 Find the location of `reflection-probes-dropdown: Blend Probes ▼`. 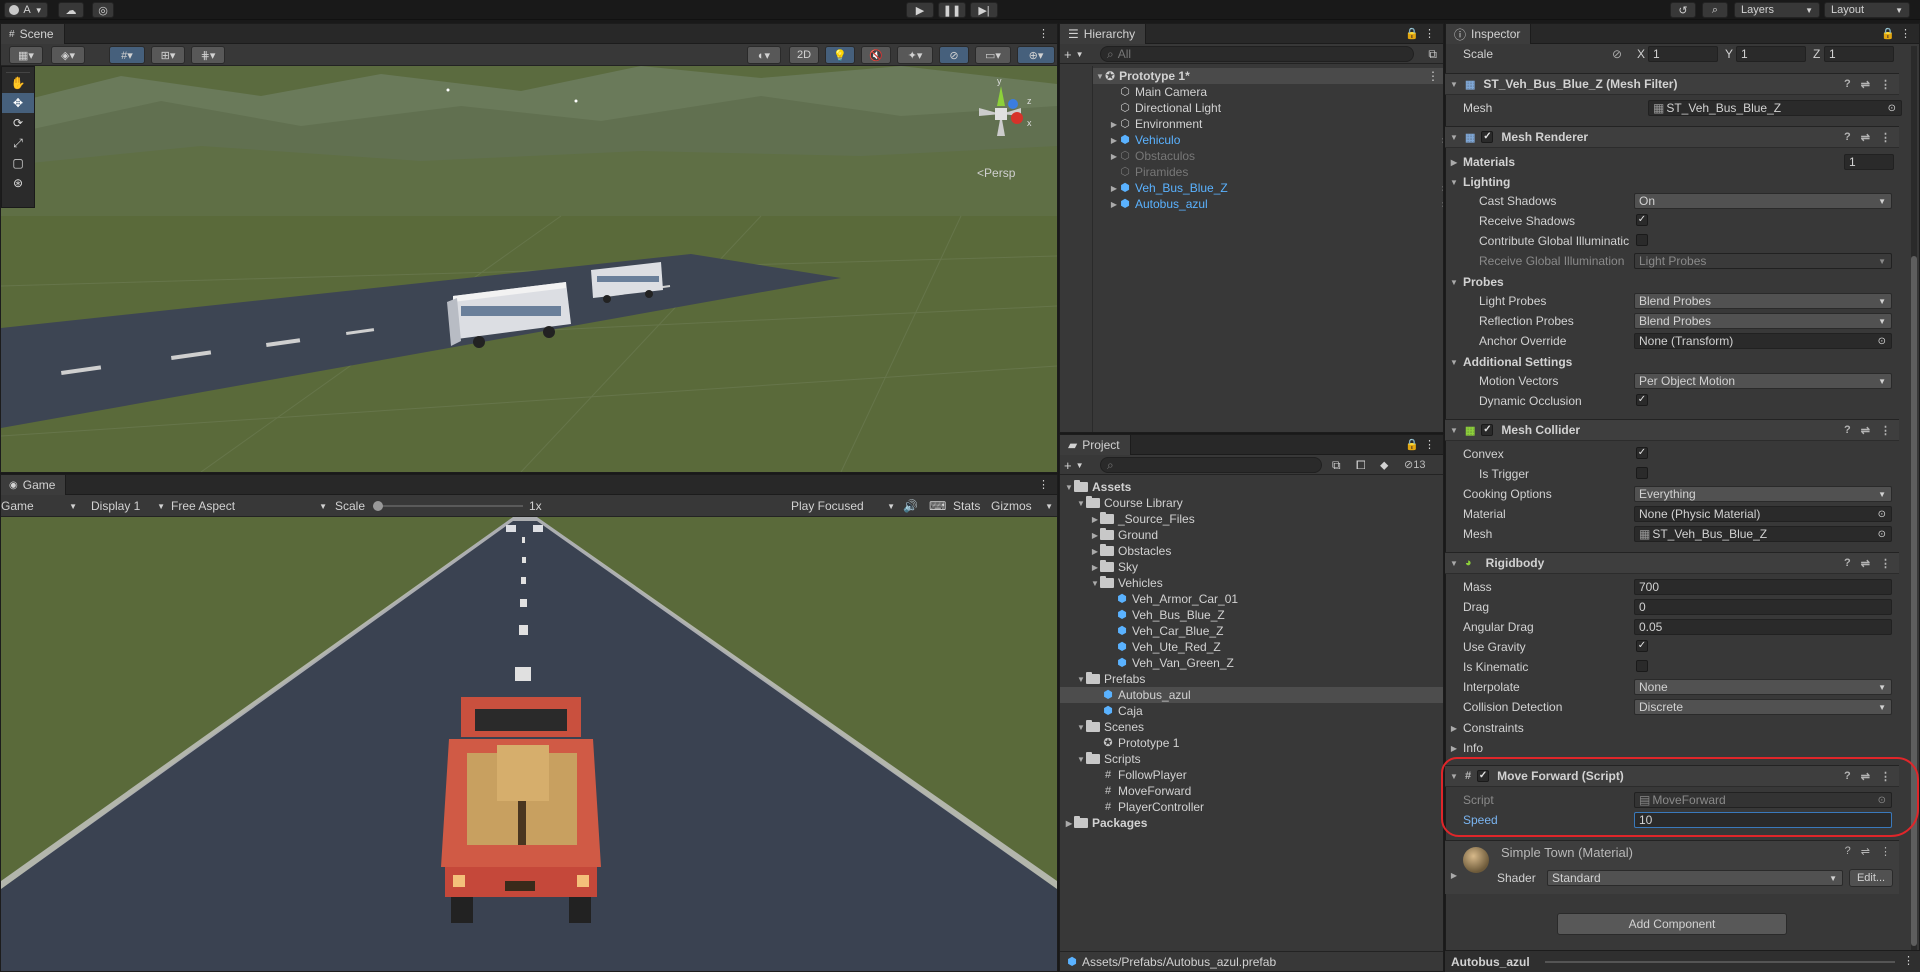

reflection-probes-dropdown: Blend Probes ▼ is located at coordinates (1763, 321).